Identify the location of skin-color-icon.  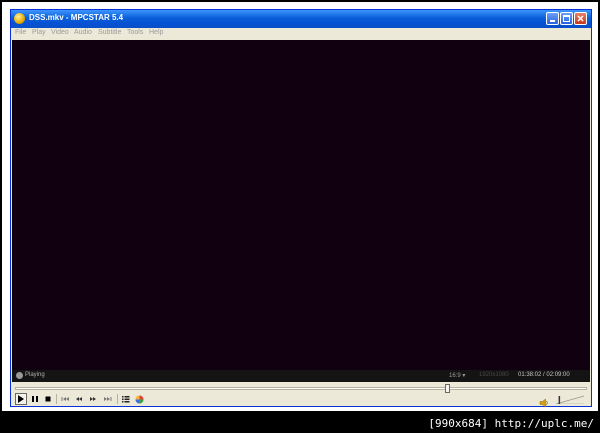
(139, 399).